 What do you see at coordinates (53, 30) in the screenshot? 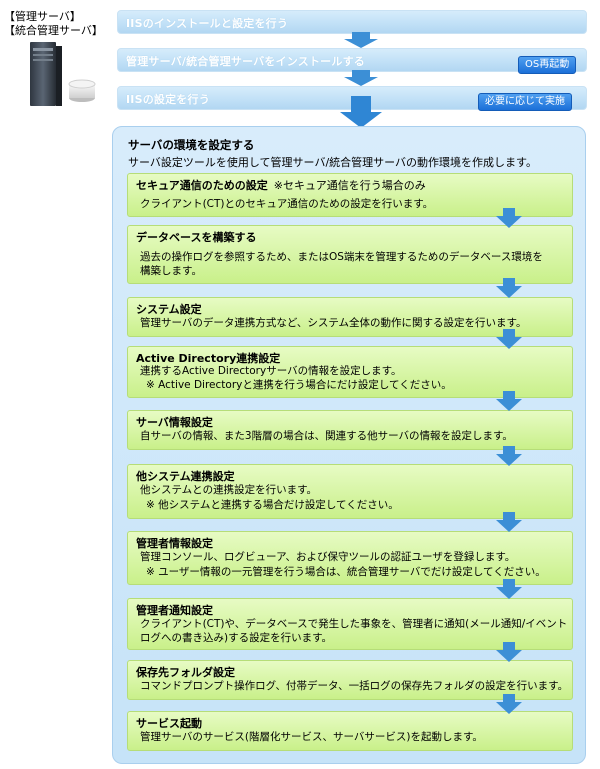
I see `server-label-integrated: 【統合管理サーバ】` at bounding box center [53, 30].